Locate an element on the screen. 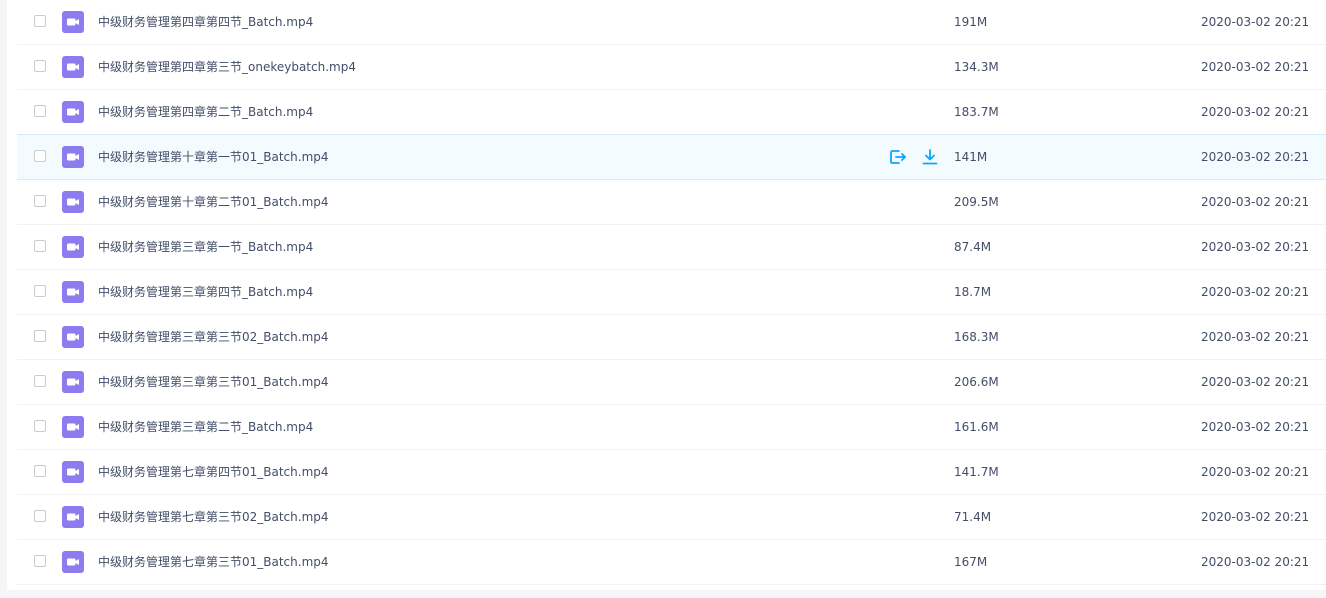 Image resolution: width=1326 pixels, height=598 pixels. file-name: 中级财务管理第七章第三节01_Batch.mp4 is located at coordinates (213, 562).